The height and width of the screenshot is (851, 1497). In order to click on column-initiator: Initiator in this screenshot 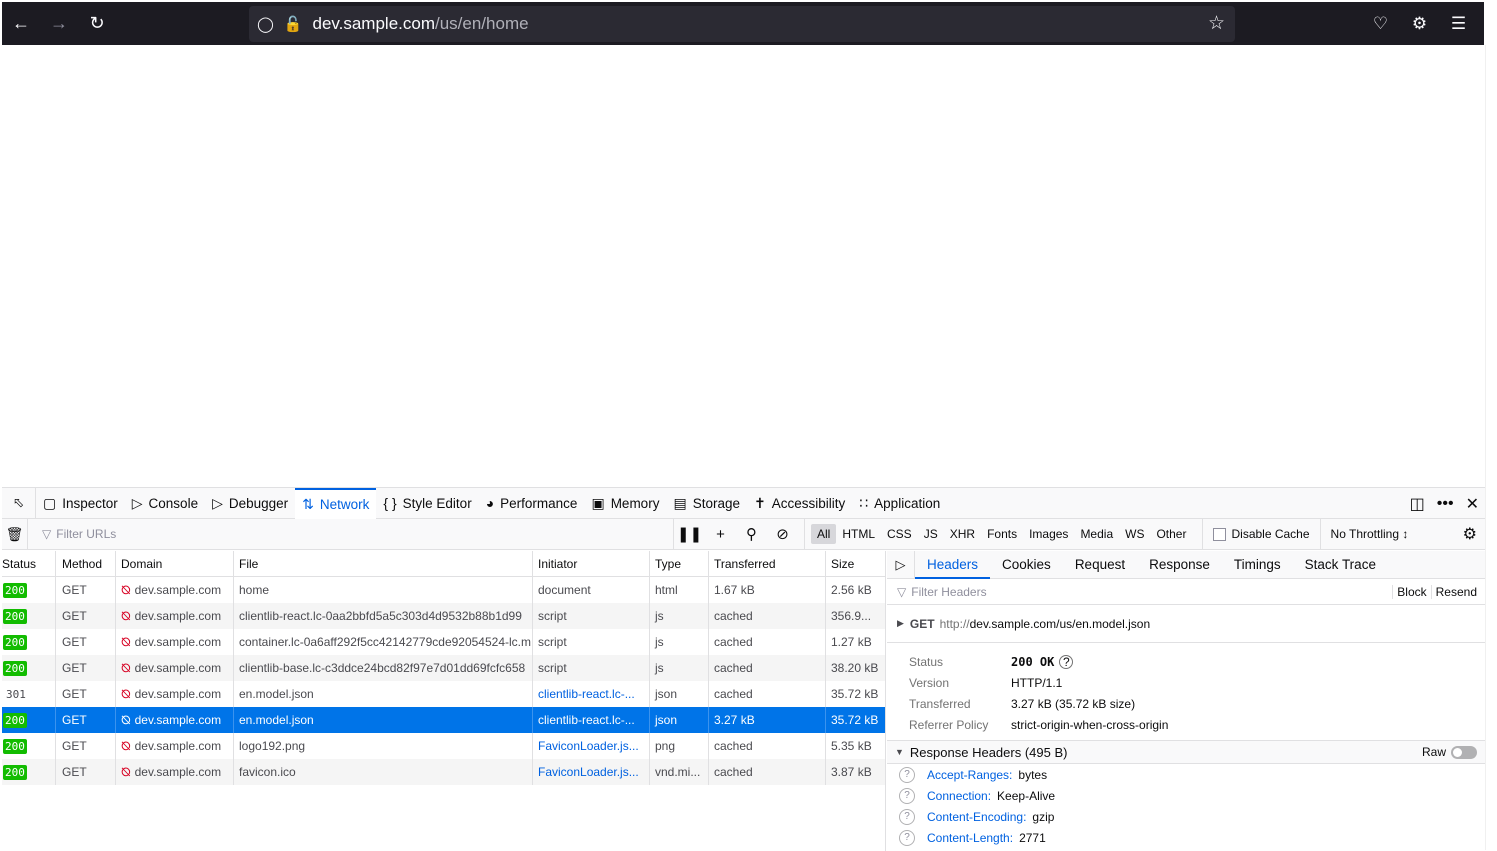, I will do `click(591, 563)`.